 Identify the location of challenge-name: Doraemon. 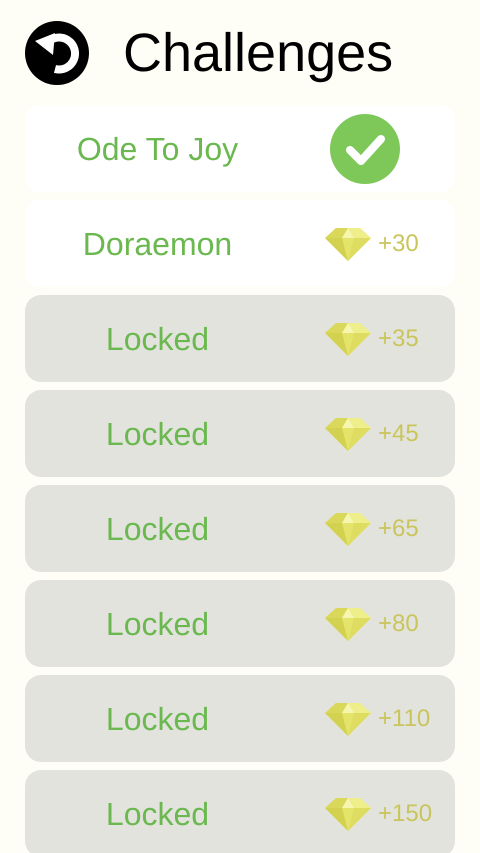
(158, 244).